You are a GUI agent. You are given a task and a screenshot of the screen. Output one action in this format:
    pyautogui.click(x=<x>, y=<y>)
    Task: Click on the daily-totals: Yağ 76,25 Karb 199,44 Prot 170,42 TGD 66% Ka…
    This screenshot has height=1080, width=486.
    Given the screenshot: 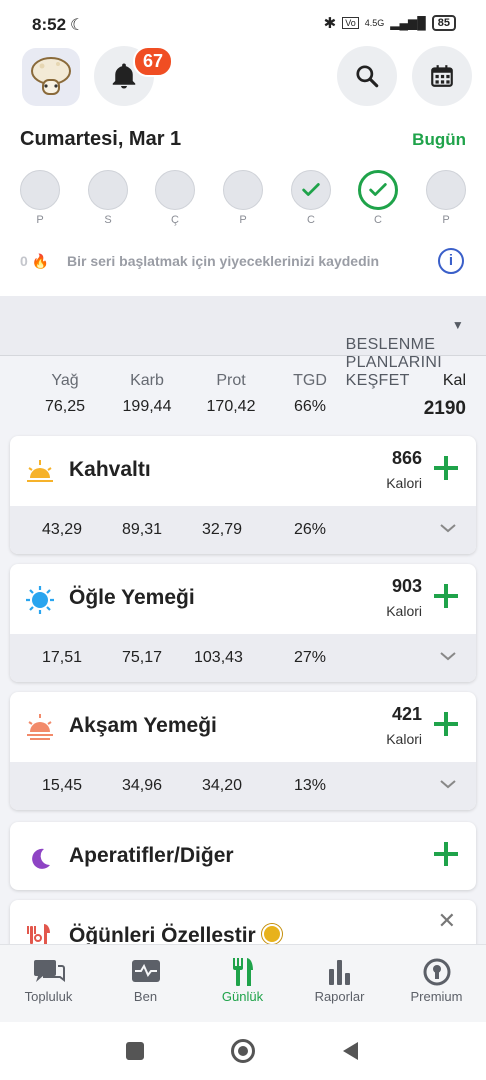 What is the action you would take?
    pyautogui.click(x=243, y=396)
    